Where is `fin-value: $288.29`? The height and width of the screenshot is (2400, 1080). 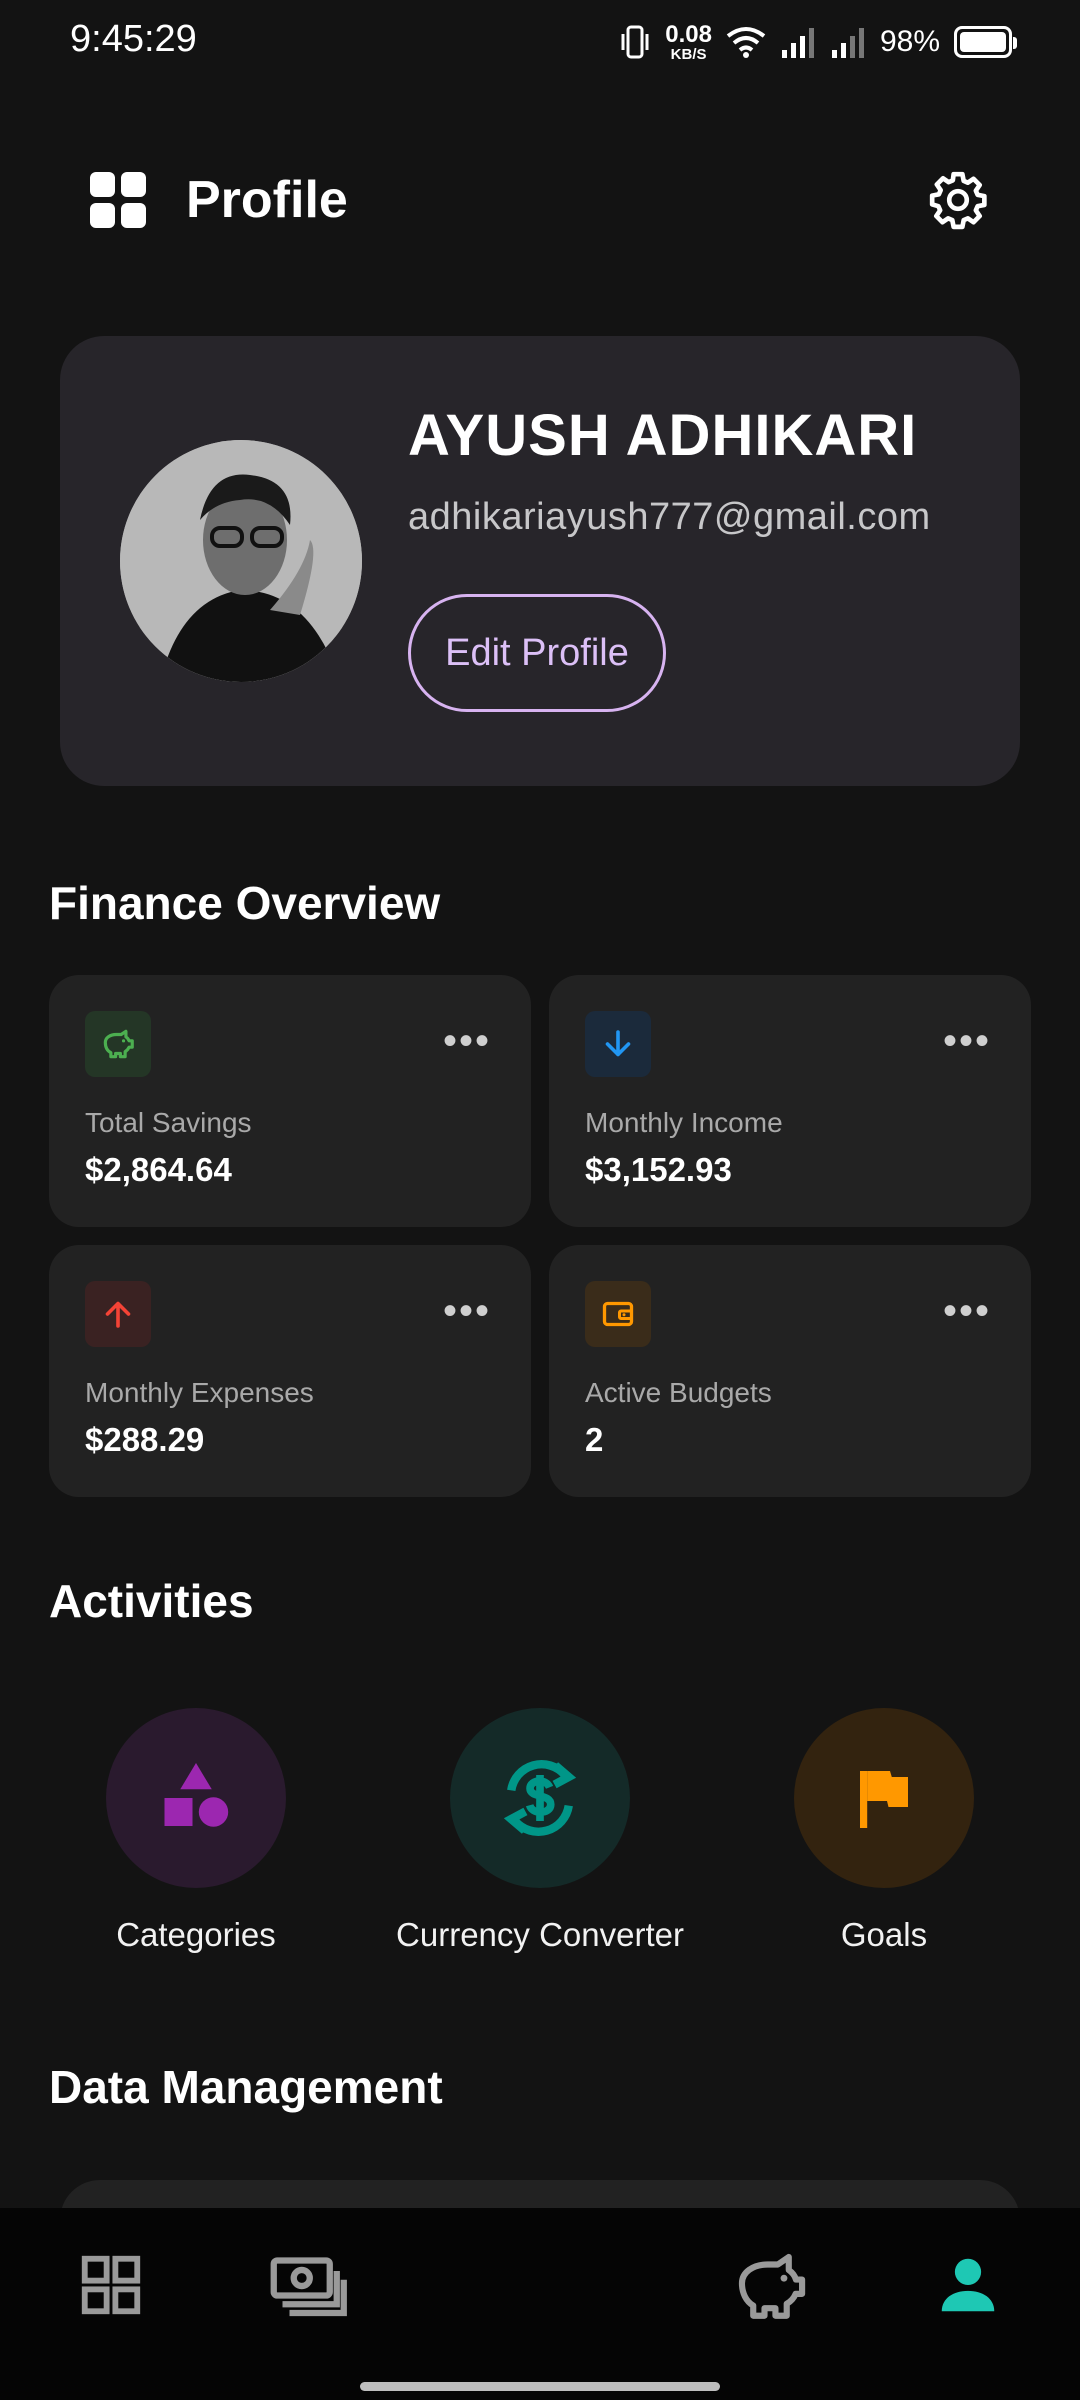 fin-value: $288.29 is located at coordinates (145, 1439).